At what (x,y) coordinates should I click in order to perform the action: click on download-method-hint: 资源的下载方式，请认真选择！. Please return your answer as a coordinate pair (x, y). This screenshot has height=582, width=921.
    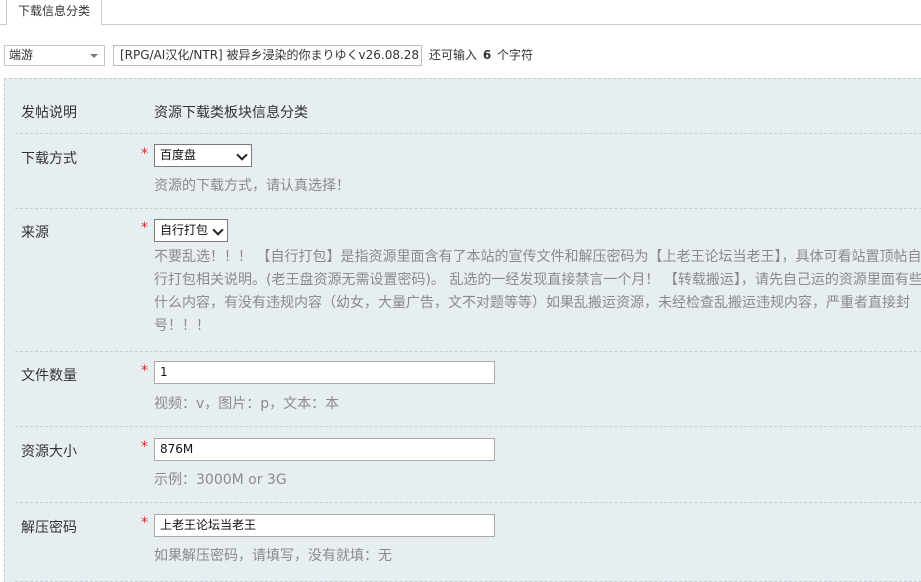
    Looking at the image, I should click on (252, 186).